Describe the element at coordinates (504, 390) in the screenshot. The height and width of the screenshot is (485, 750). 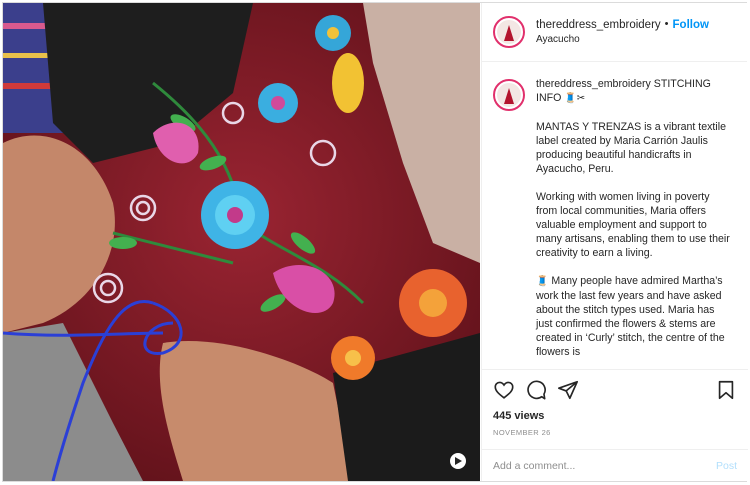
I see `heart-icon` at that location.